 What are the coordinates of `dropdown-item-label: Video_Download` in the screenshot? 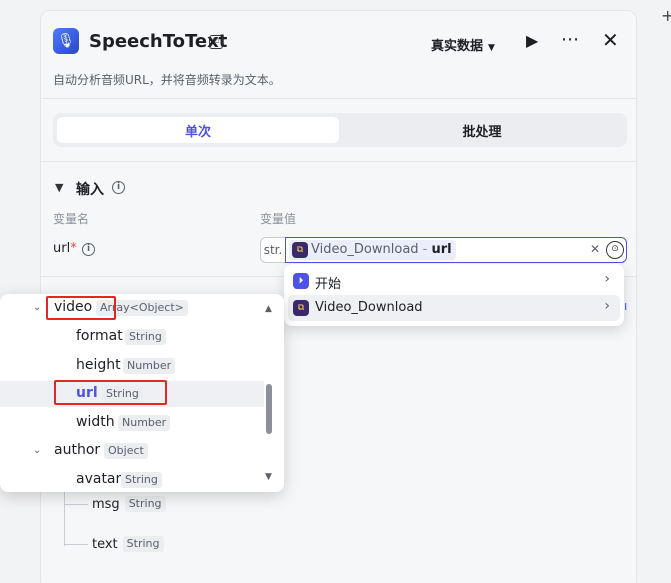 It's located at (369, 307).